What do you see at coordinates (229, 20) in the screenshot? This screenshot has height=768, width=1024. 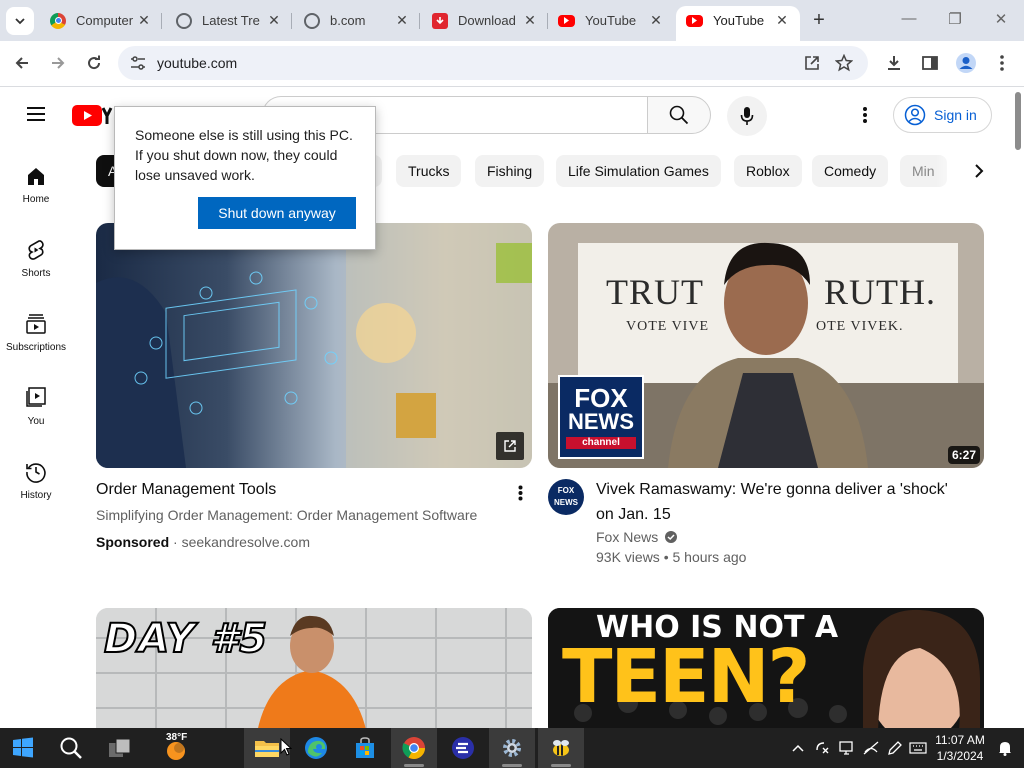 I see `tab-latest-trends: Latest Tre ✕` at bounding box center [229, 20].